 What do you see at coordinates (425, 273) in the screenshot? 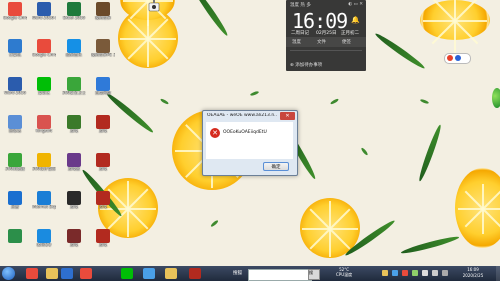
I see `network-icon` at bounding box center [425, 273].